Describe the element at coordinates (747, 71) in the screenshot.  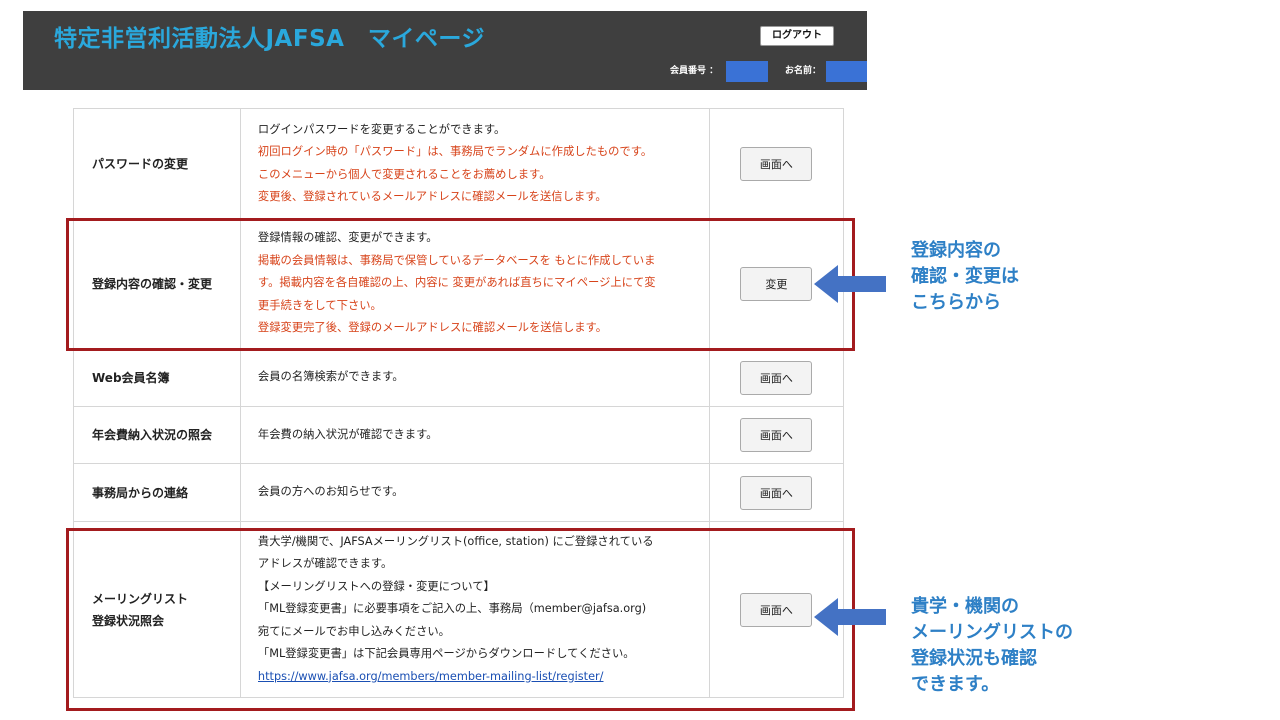
I see `member-number-value` at that location.